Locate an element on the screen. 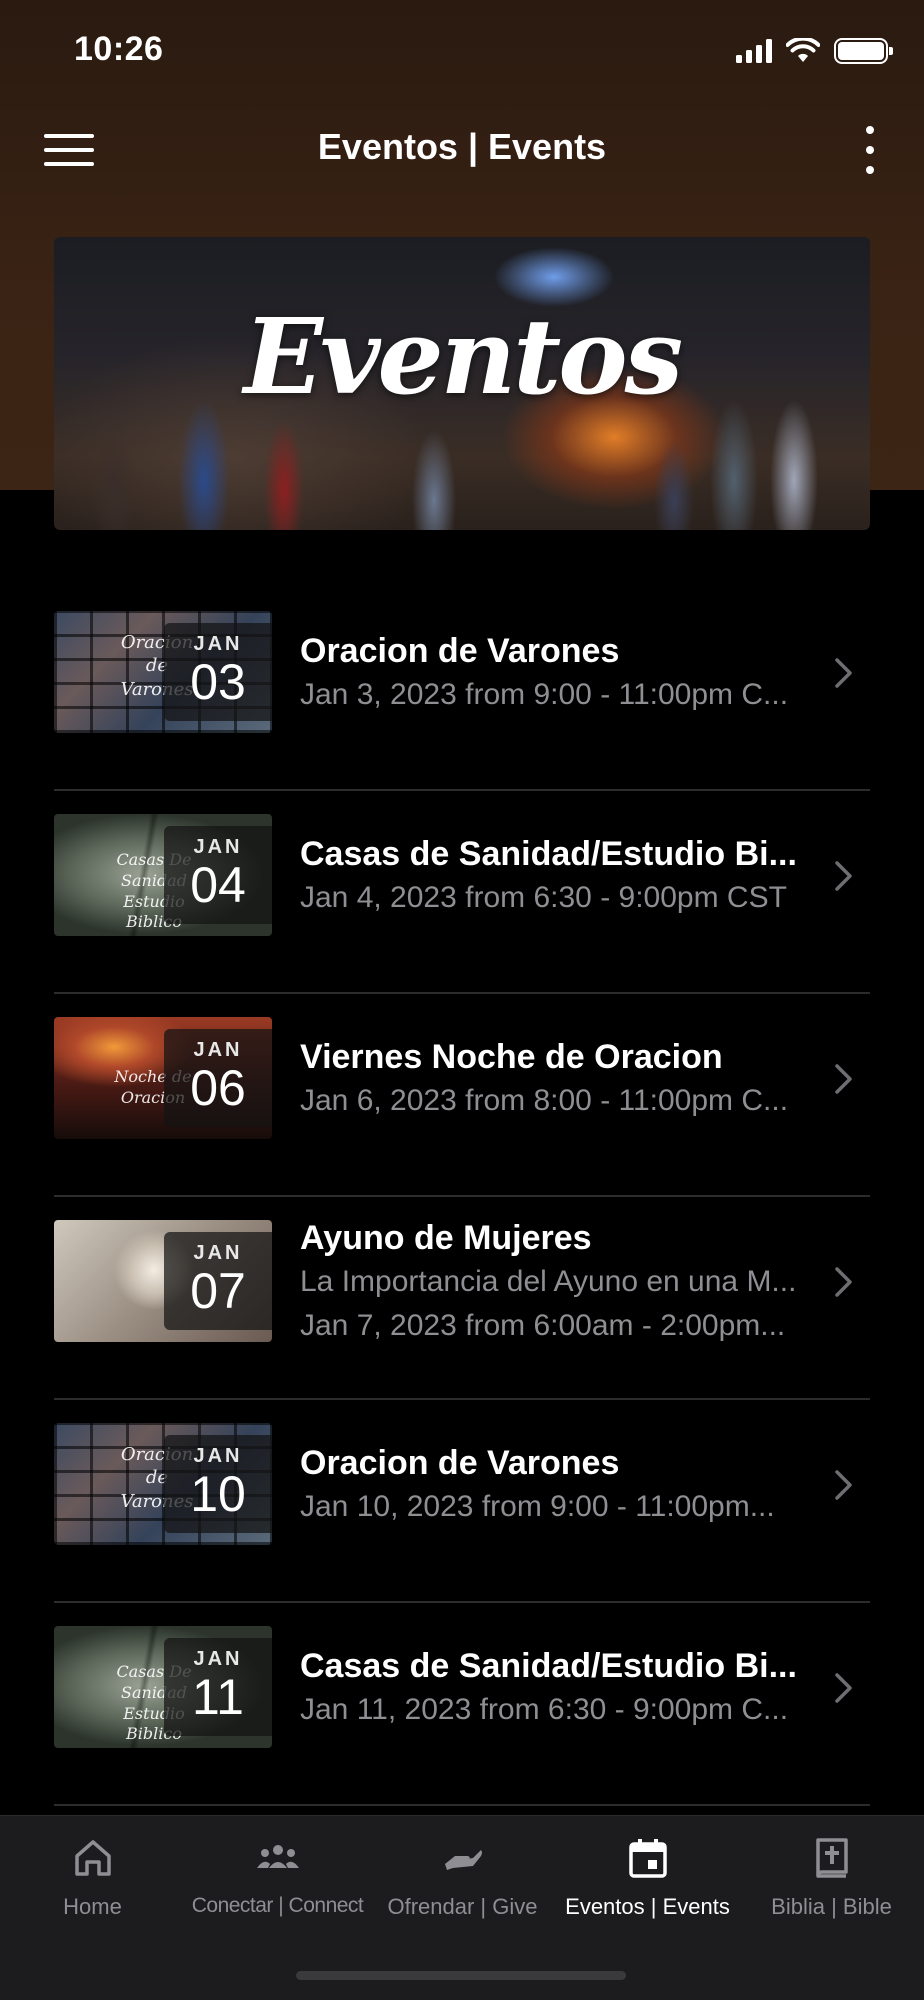 The image size is (924, 2000). date-badge: JAN 11 is located at coordinates (218, 1687).